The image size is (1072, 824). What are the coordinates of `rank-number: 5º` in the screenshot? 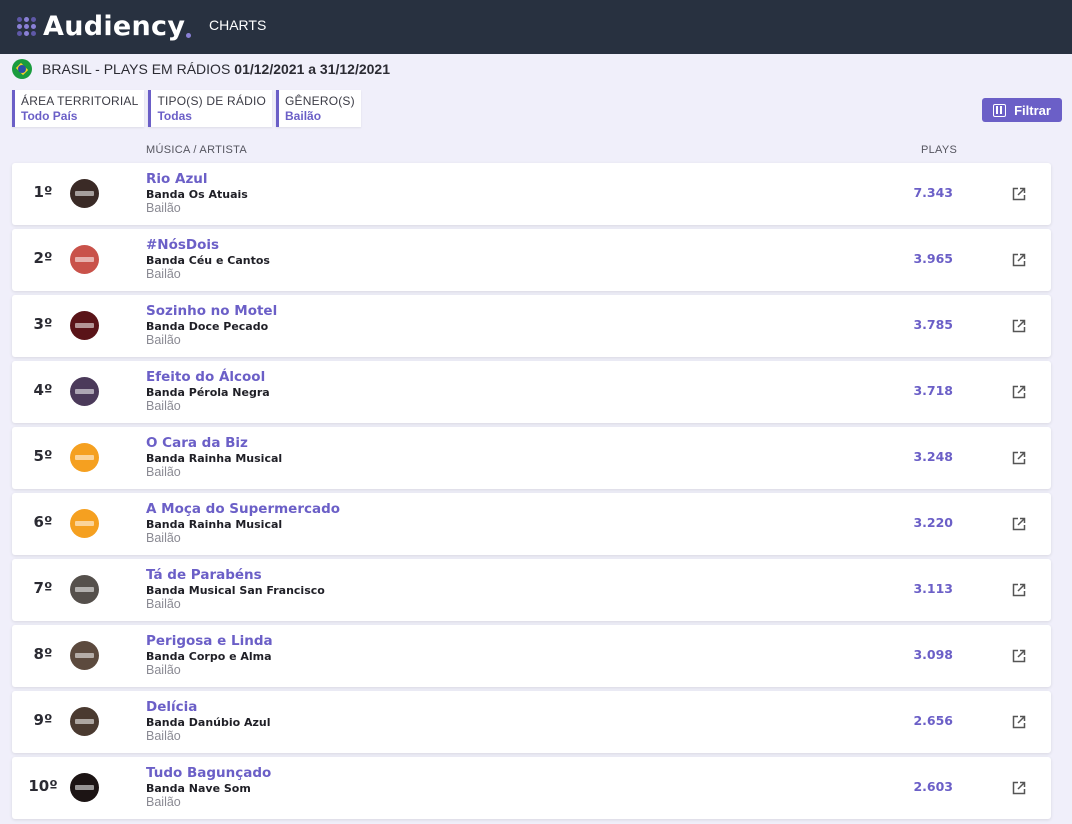 It's located at (43, 456).